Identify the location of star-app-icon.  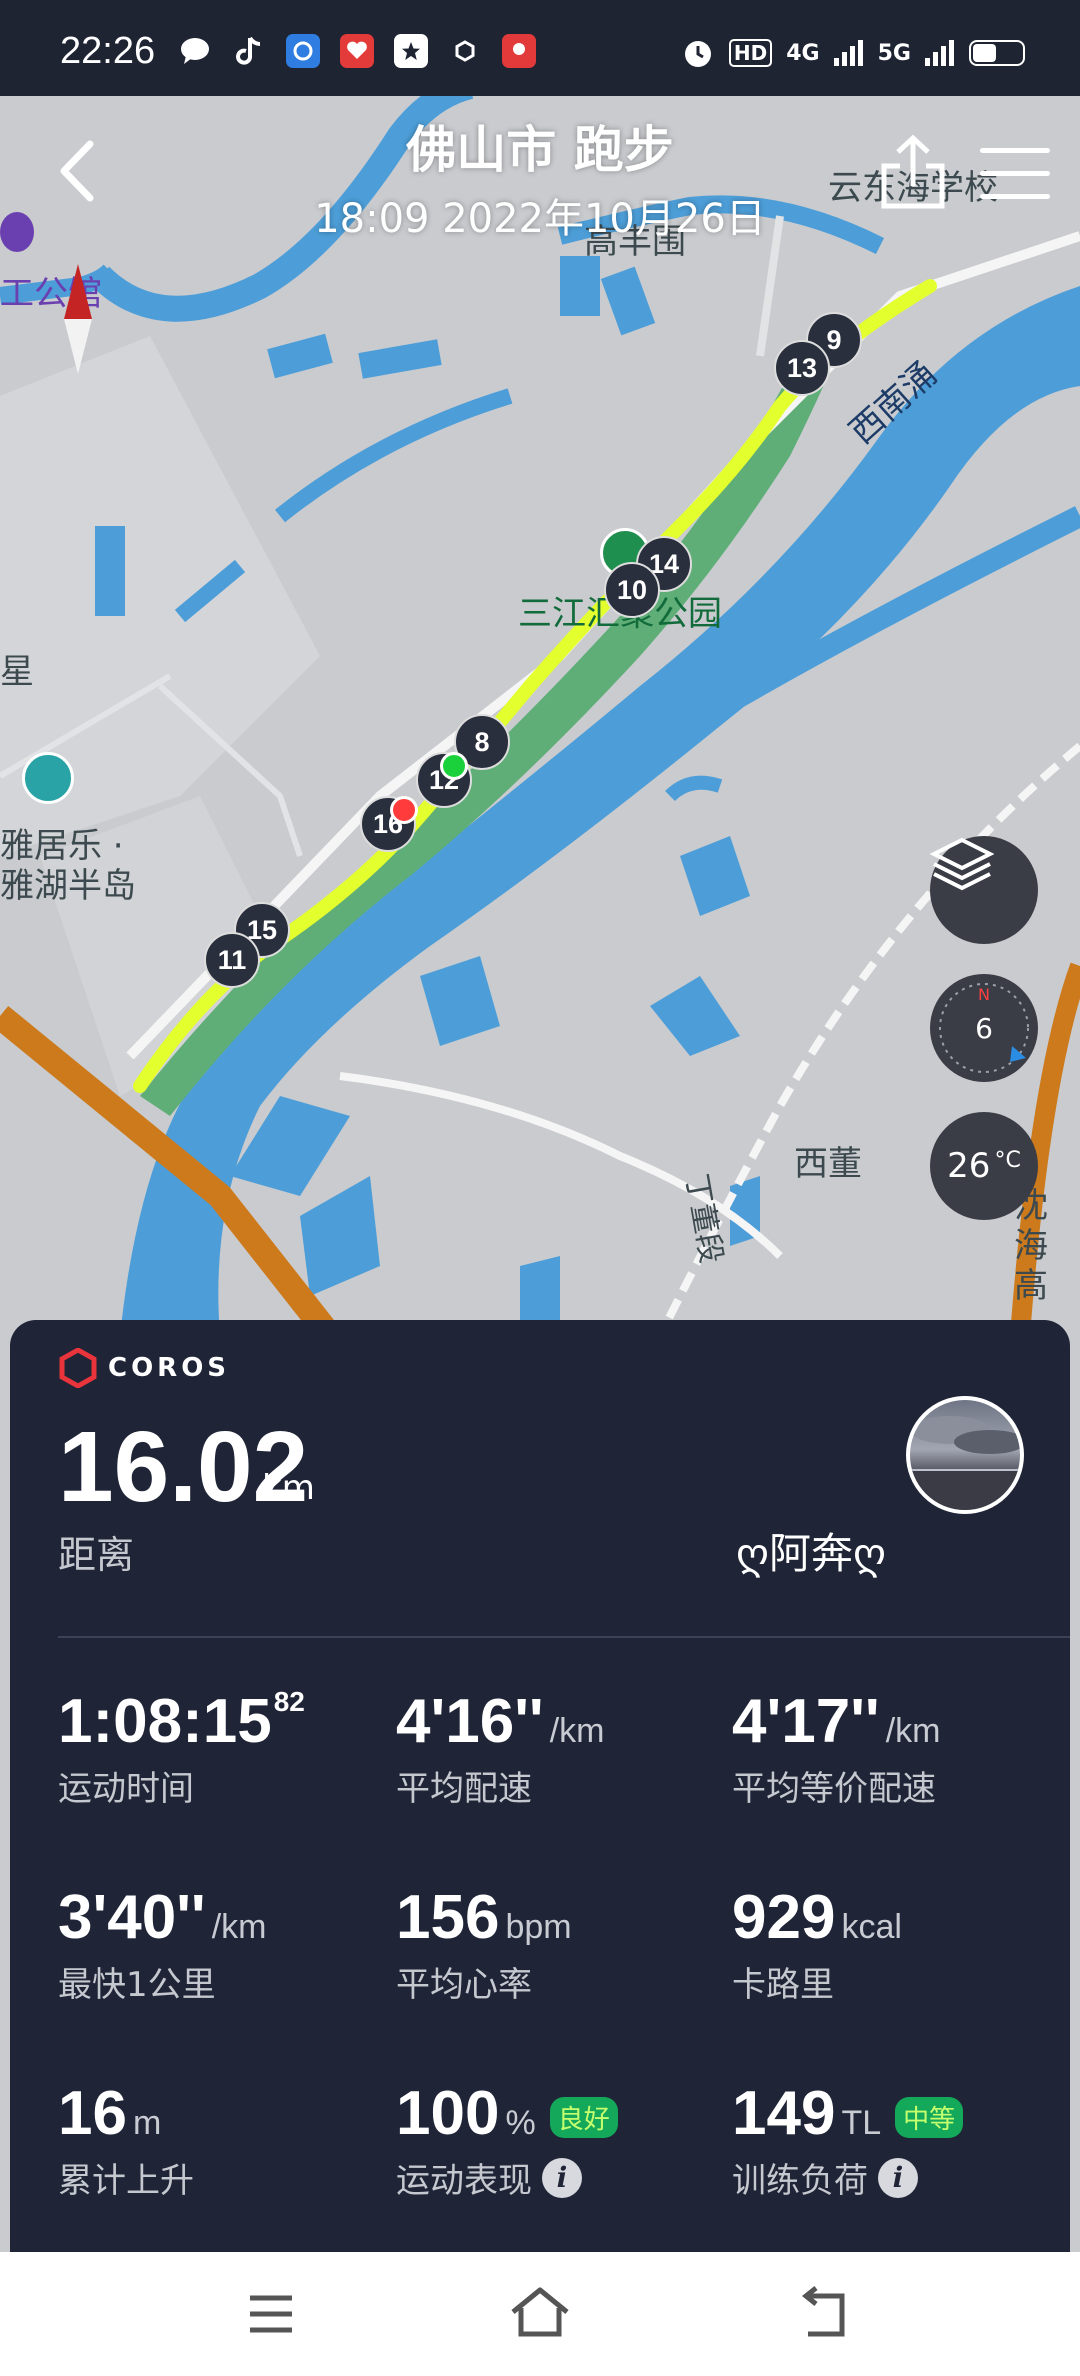
(411, 51).